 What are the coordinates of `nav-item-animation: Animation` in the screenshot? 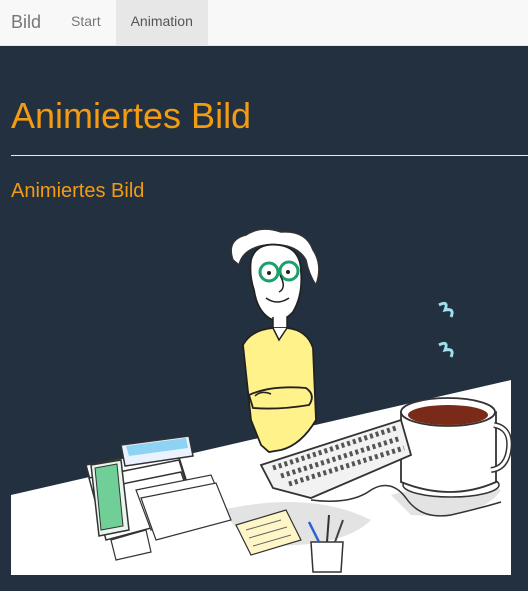 It's located at (161, 22).